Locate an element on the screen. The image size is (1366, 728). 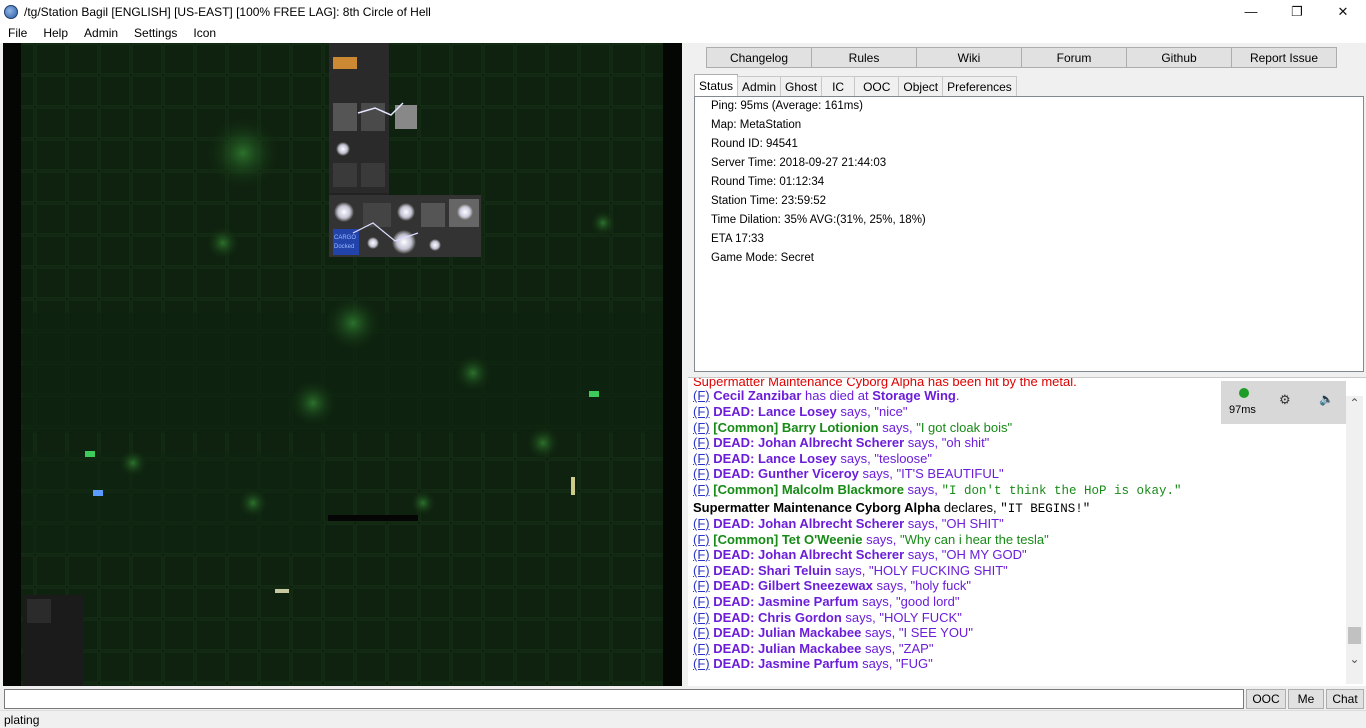
status-map: Map: MetaStation is located at coordinates (756, 125).